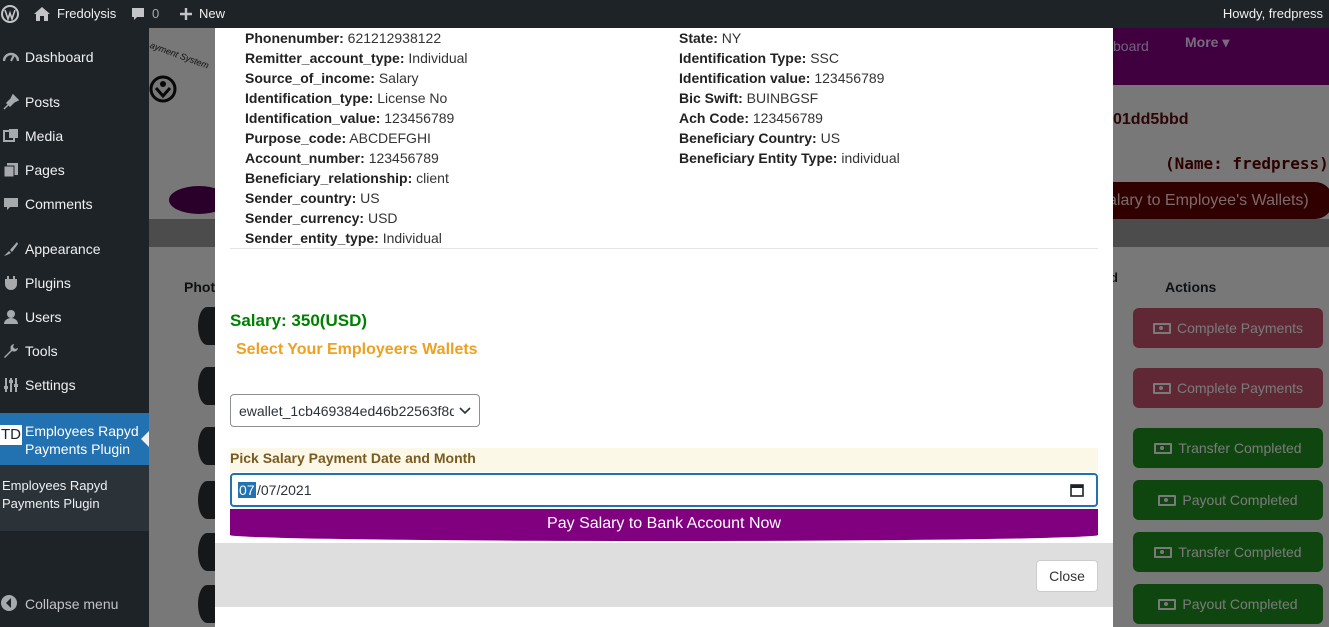 This screenshot has width=1329, height=627. What do you see at coordinates (343, 238) in the screenshot?
I see `detail-sender-entity-type: Sender_entity_type: Individual` at bounding box center [343, 238].